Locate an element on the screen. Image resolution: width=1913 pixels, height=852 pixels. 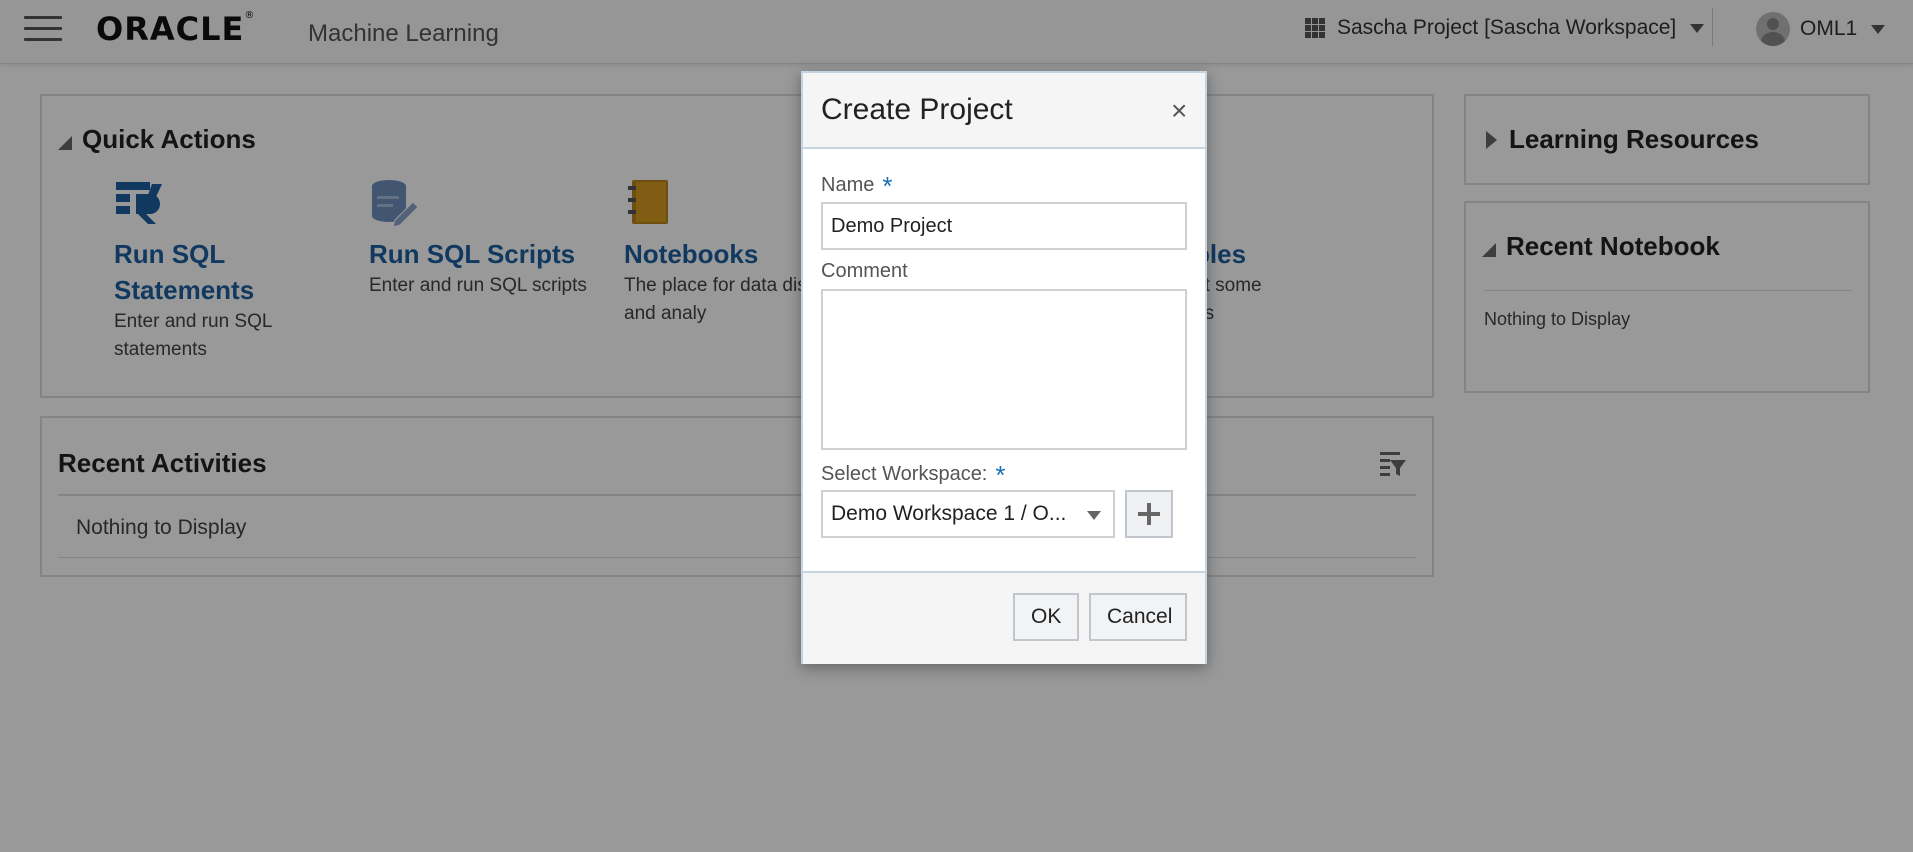
ok-button: OK is located at coordinates (1046, 617).